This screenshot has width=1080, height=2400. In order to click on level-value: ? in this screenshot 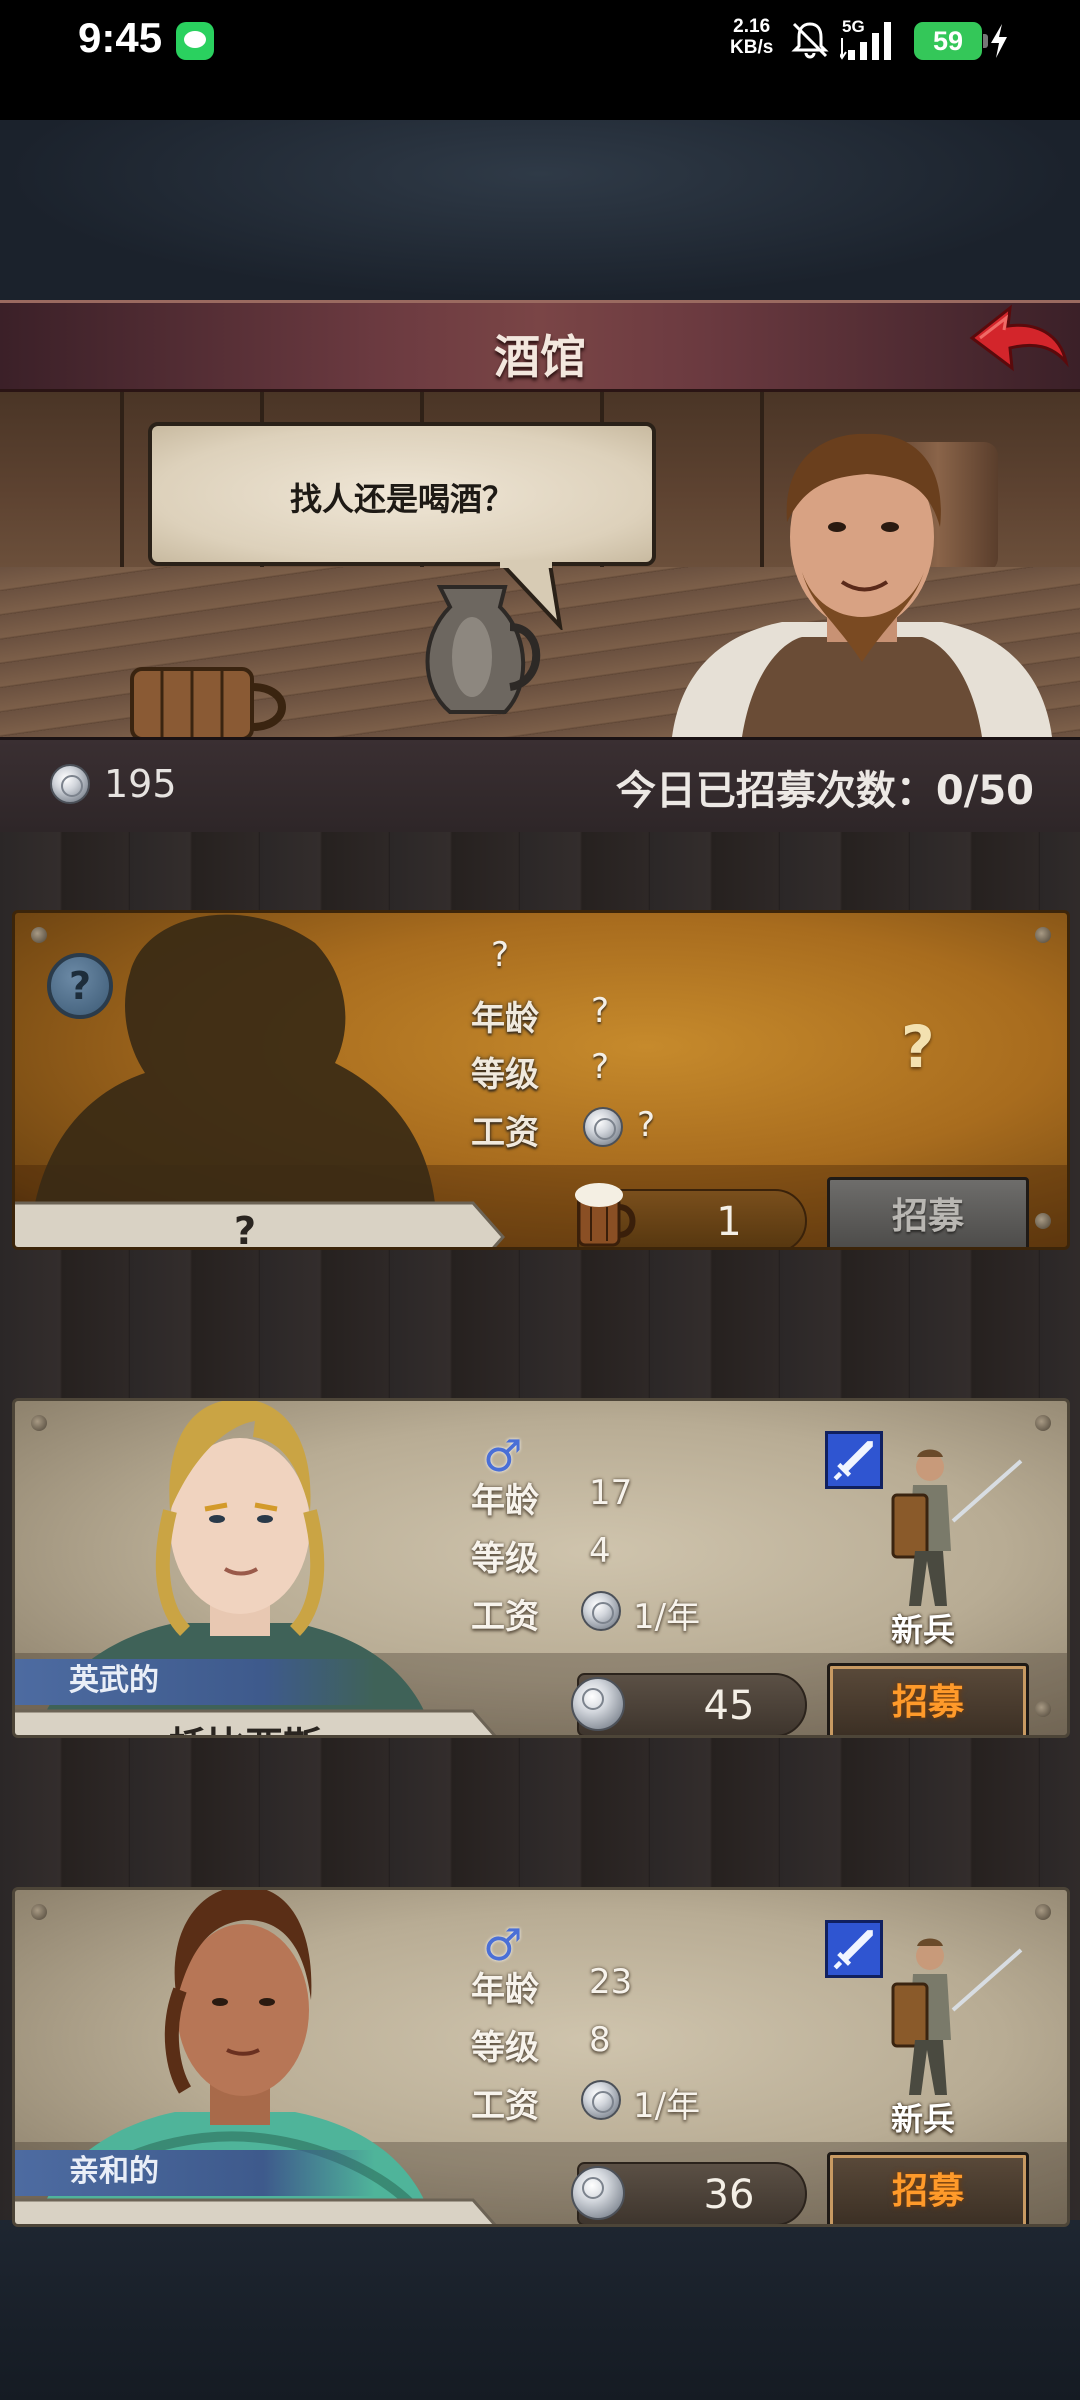, I will do `click(600, 1067)`.